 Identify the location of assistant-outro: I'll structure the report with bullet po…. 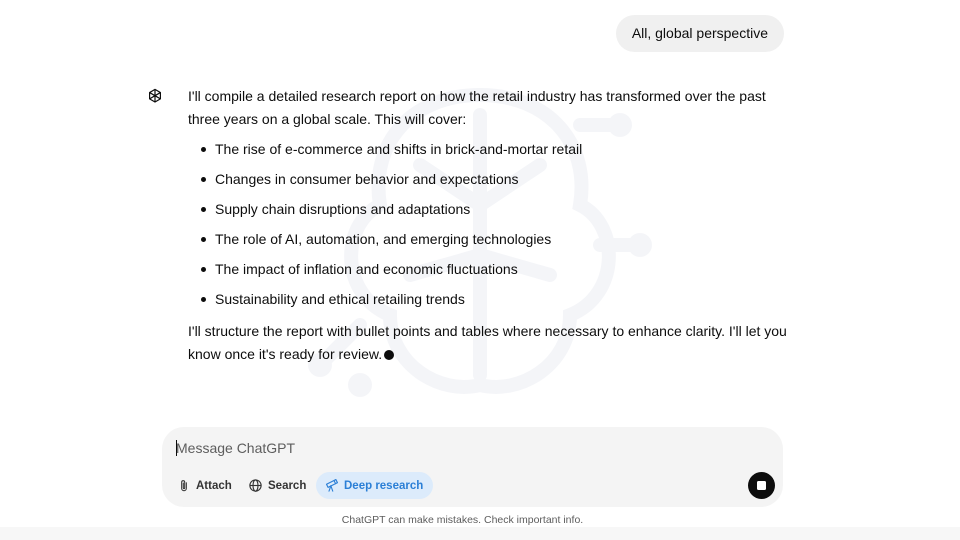
(488, 343).